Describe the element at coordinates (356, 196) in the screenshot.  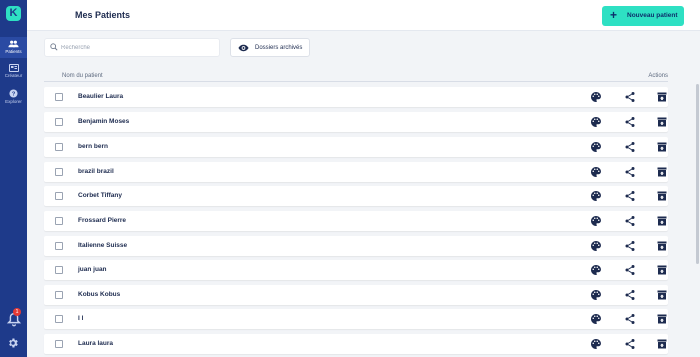
I see `table-row: Corbet Tiffany` at that location.